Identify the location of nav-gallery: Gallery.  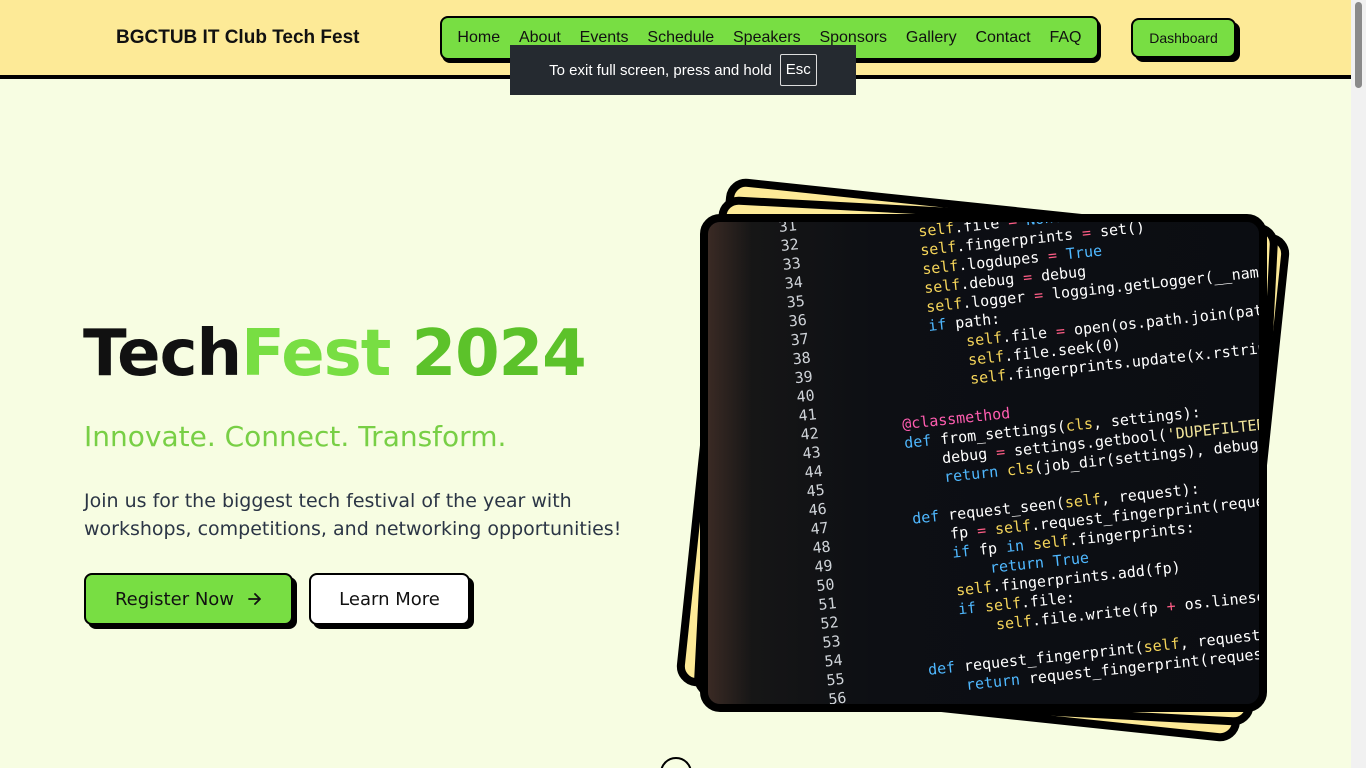
(931, 38).